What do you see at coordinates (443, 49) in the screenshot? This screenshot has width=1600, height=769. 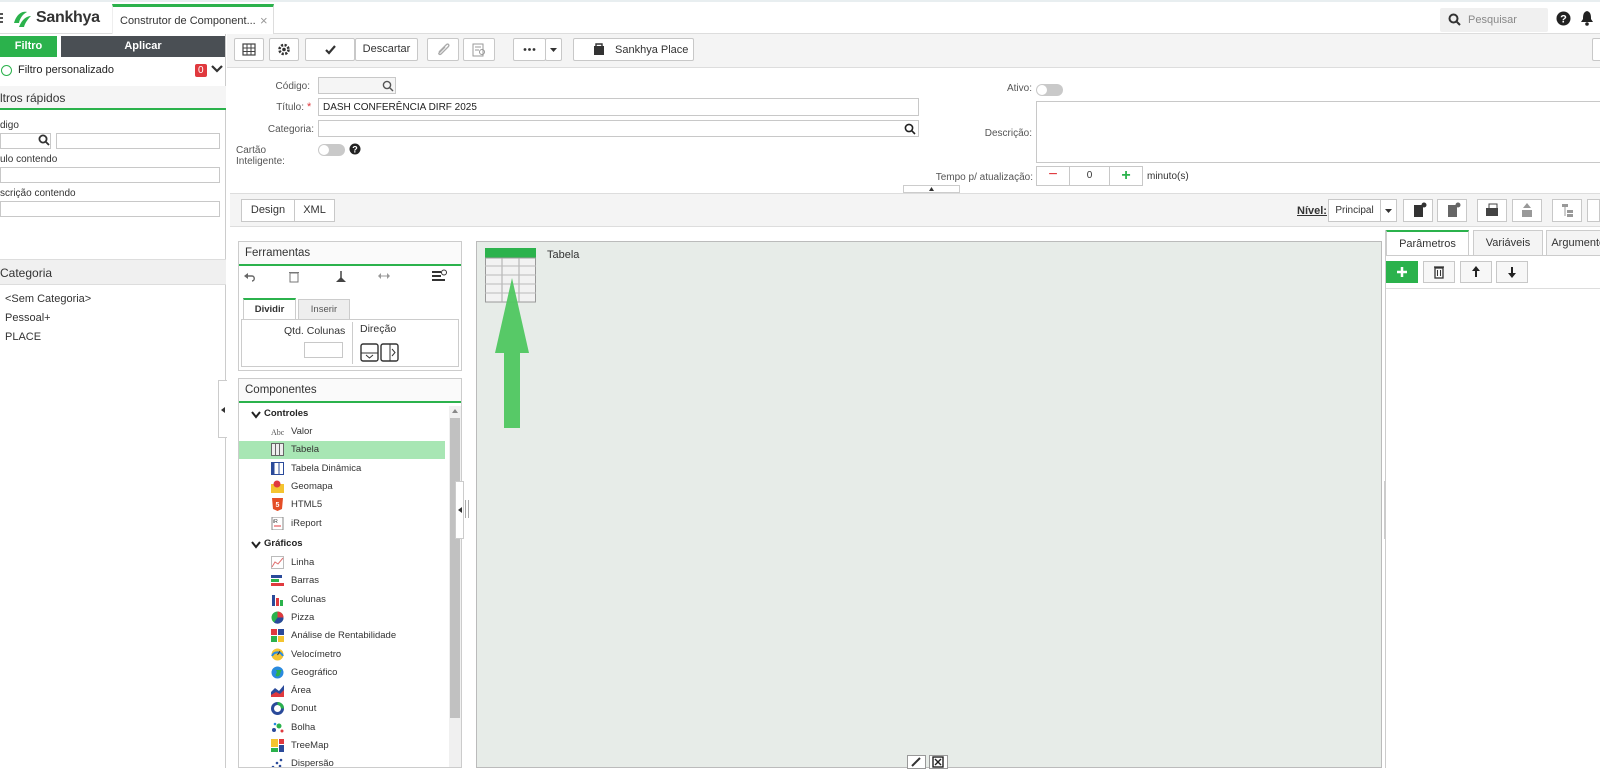 I see `attach-button` at bounding box center [443, 49].